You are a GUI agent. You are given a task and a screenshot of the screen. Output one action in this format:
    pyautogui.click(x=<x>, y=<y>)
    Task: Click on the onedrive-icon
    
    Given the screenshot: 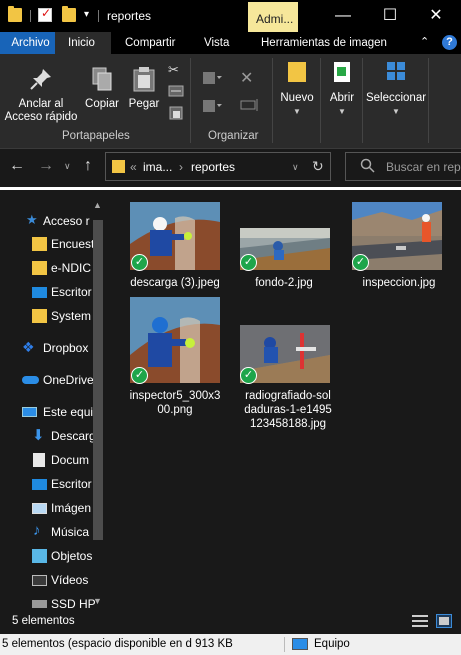 What is the action you would take?
    pyautogui.click(x=30, y=380)
    